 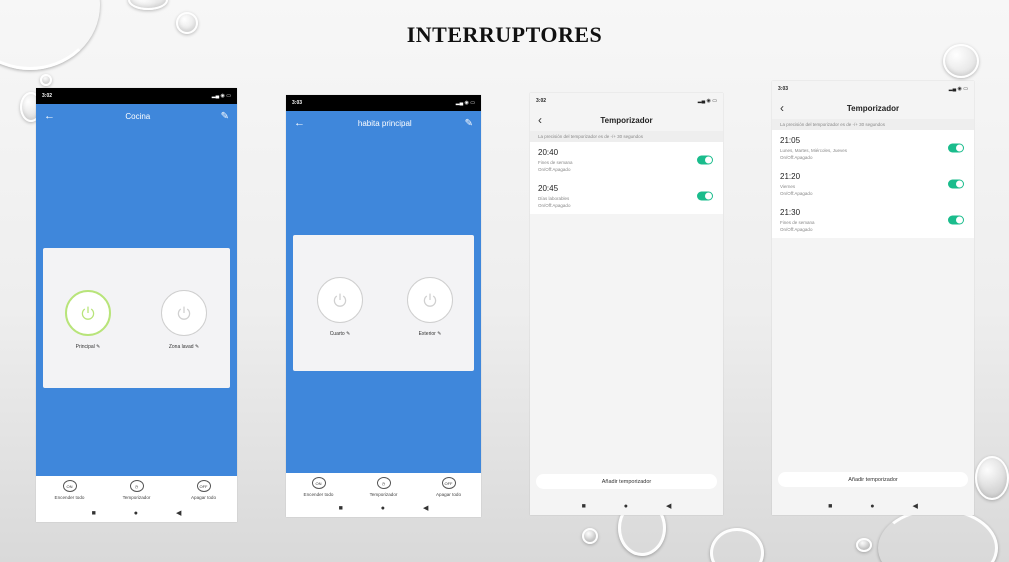 I want to click on switch-card: Cuarto ✎ Exterior ✎, so click(x=383, y=303).